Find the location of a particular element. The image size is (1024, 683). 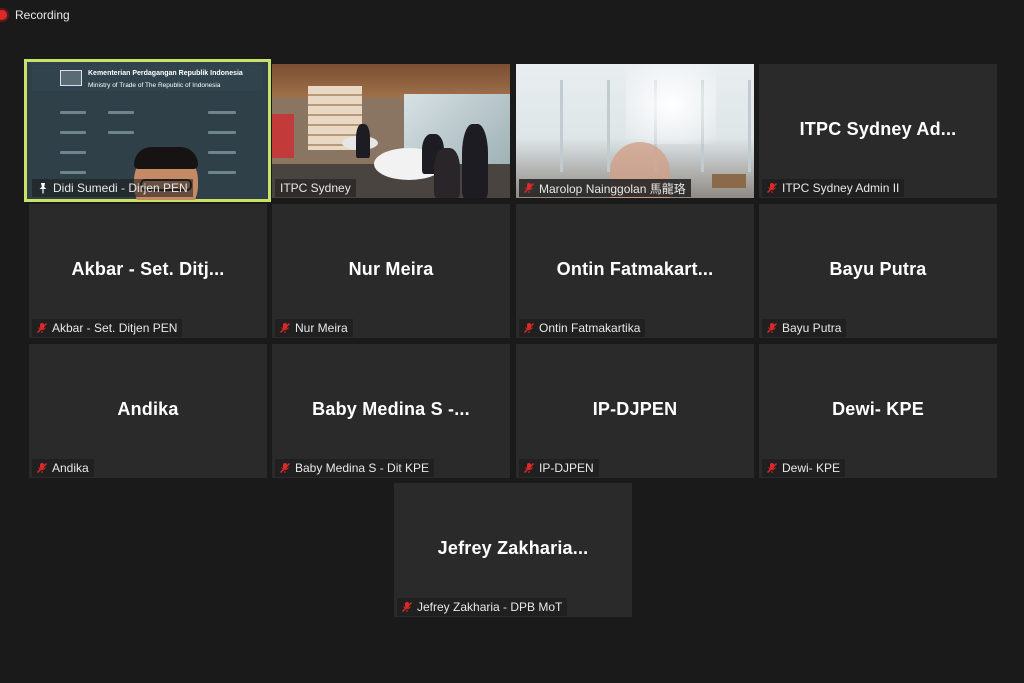

avatar-tile-nur-meira: Nur Meira Nur Meira is located at coordinates (391, 271).